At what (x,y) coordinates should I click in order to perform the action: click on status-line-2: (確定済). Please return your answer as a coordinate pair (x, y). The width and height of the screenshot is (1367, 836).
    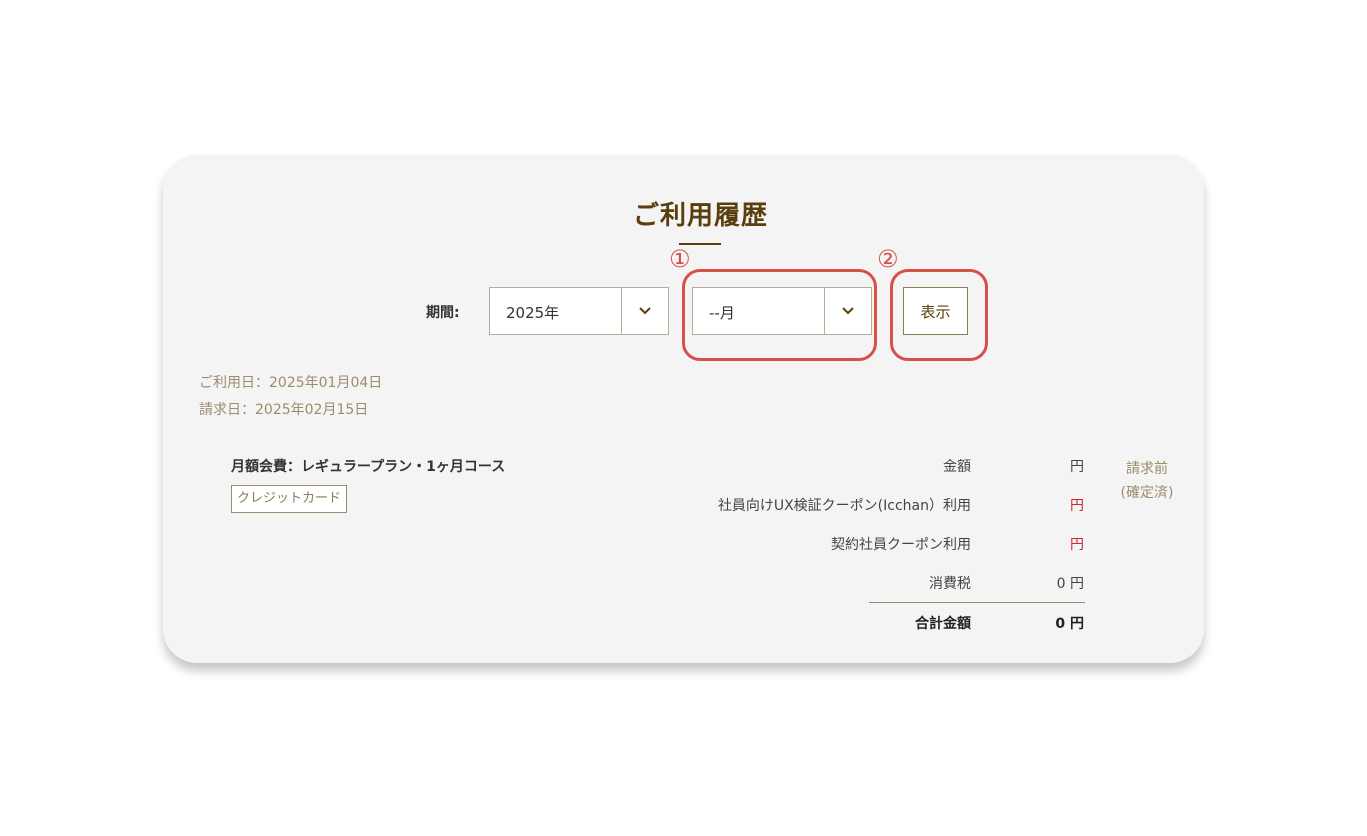
    Looking at the image, I should click on (1147, 493).